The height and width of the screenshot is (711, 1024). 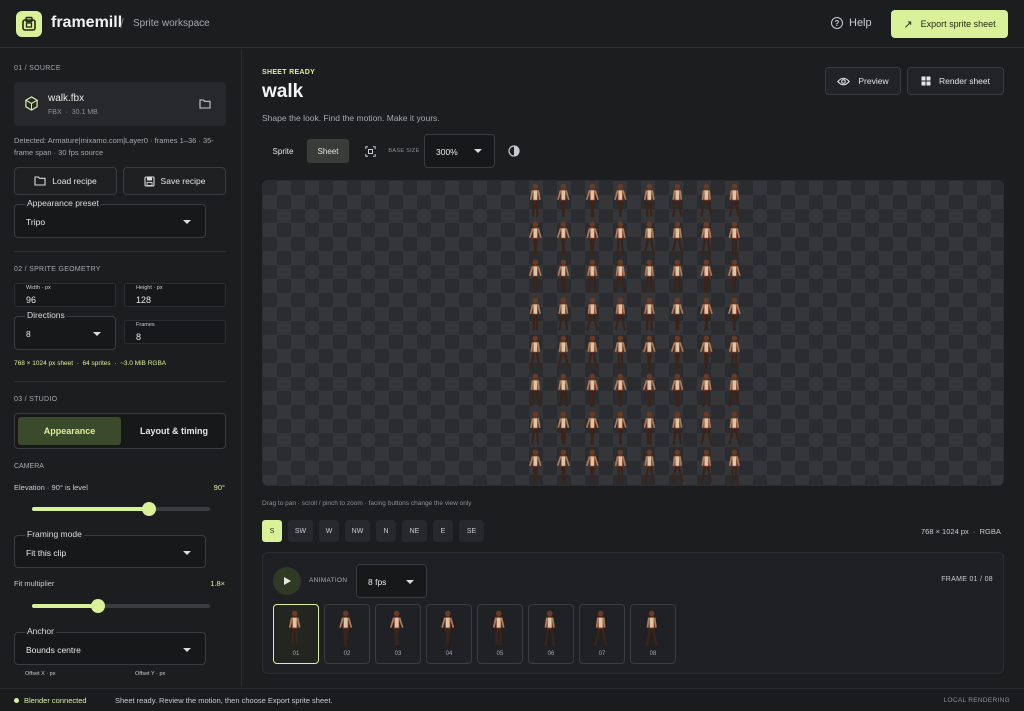 I want to click on help-button: ? Help, so click(x=851, y=23).